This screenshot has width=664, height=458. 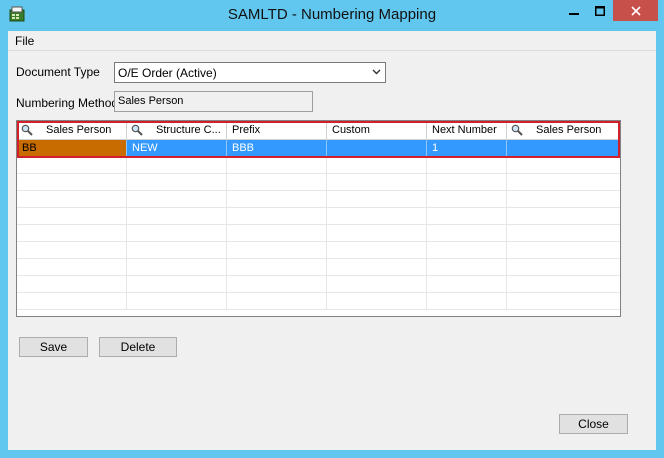 I want to click on numbering-method-label: Numbering Method, so click(x=67, y=103).